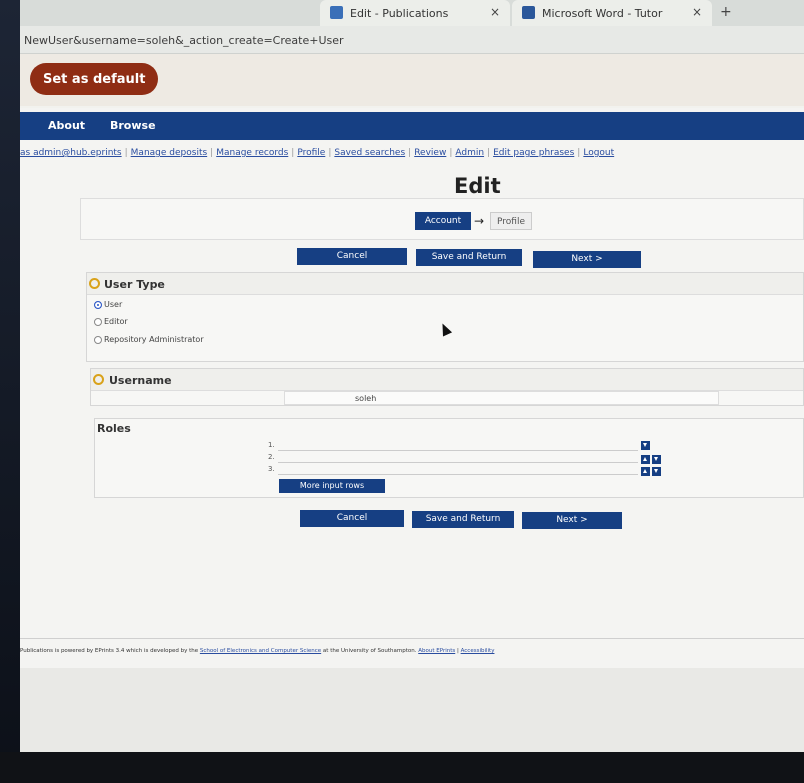 This screenshot has height=783, width=804. What do you see at coordinates (169, 153) in the screenshot?
I see `manage-deposits-link: Manage deposits` at bounding box center [169, 153].